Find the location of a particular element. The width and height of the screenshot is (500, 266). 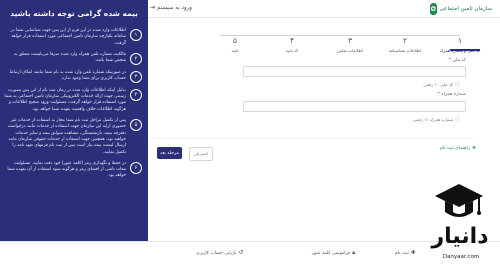

registration-guide-link: ❖ راهنمای ثبت نام is located at coordinates (458, 148).